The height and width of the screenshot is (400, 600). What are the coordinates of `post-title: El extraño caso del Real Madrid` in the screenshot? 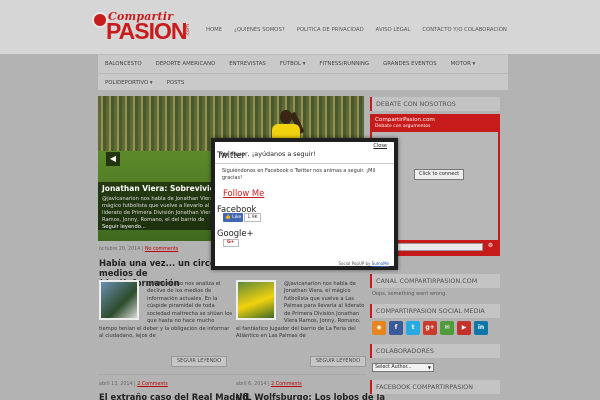 It's located at (173, 396).